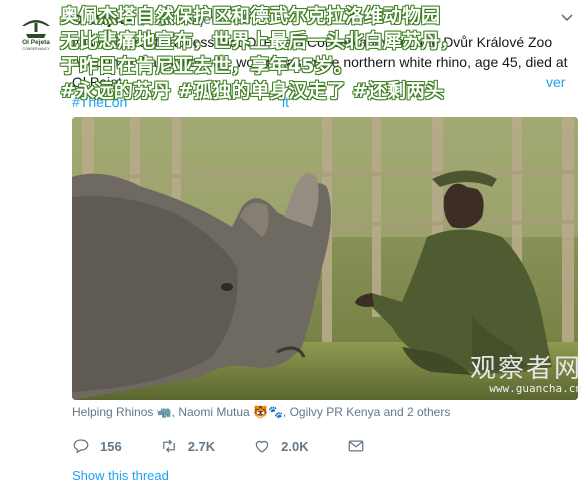 The height and width of the screenshot is (488, 588). What do you see at coordinates (262, 446) in the screenshot?
I see `heart-icon` at bounding box center [262, 446].